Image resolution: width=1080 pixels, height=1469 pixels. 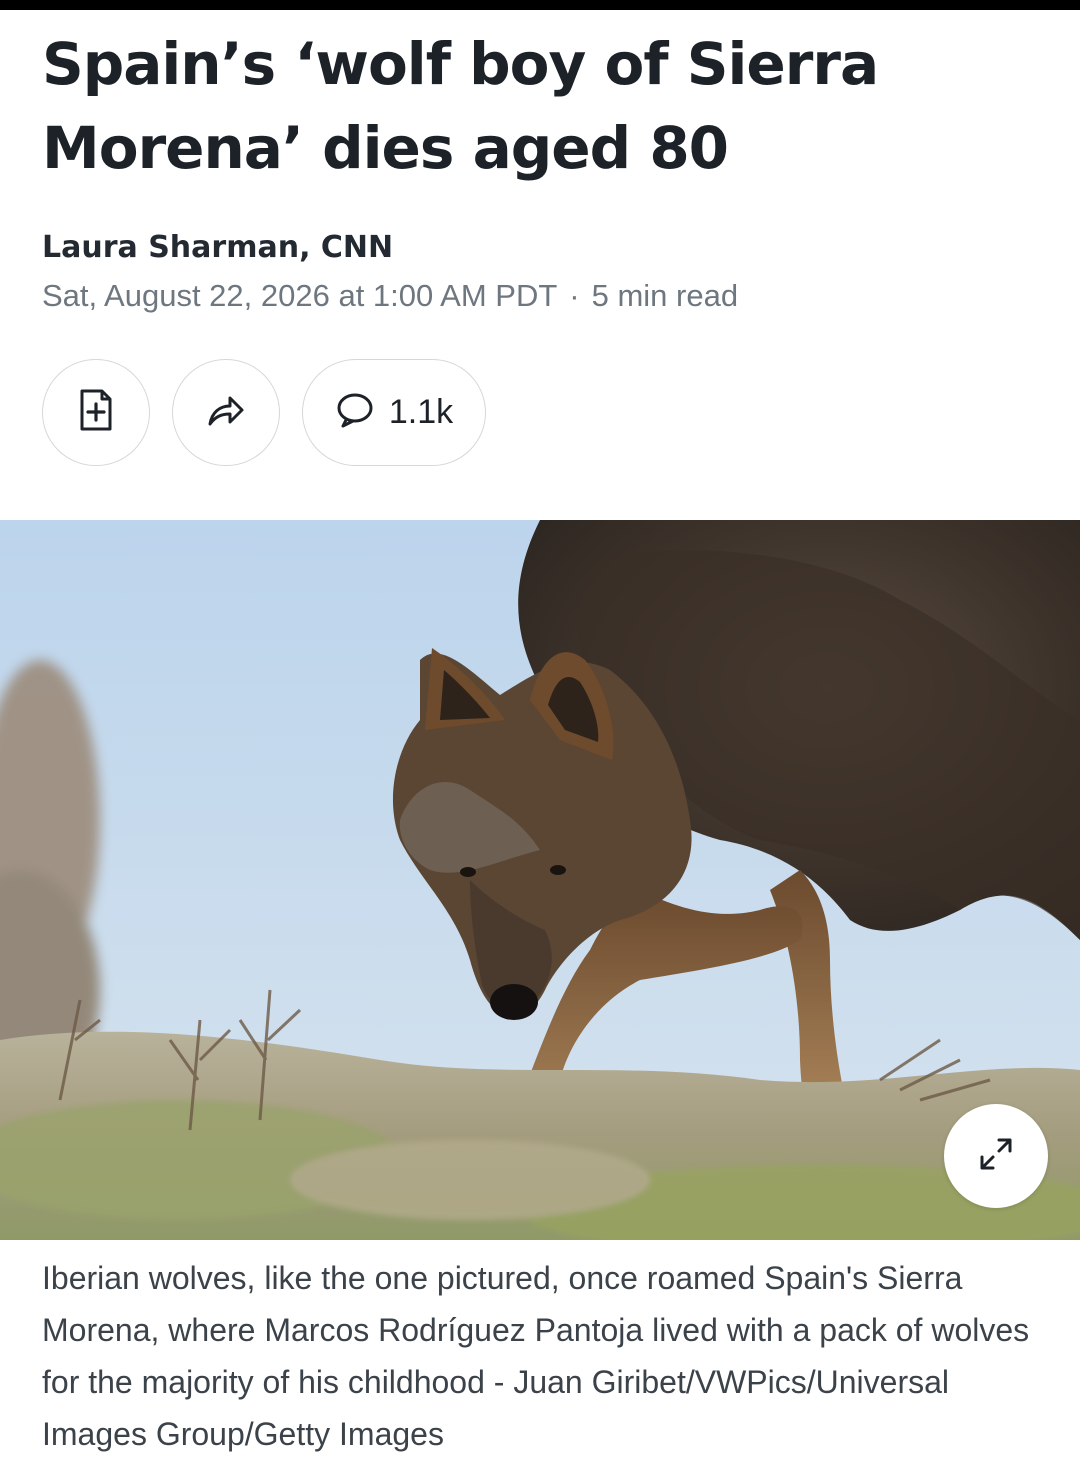 I want to click on share-button, so click(x=226, y=412).